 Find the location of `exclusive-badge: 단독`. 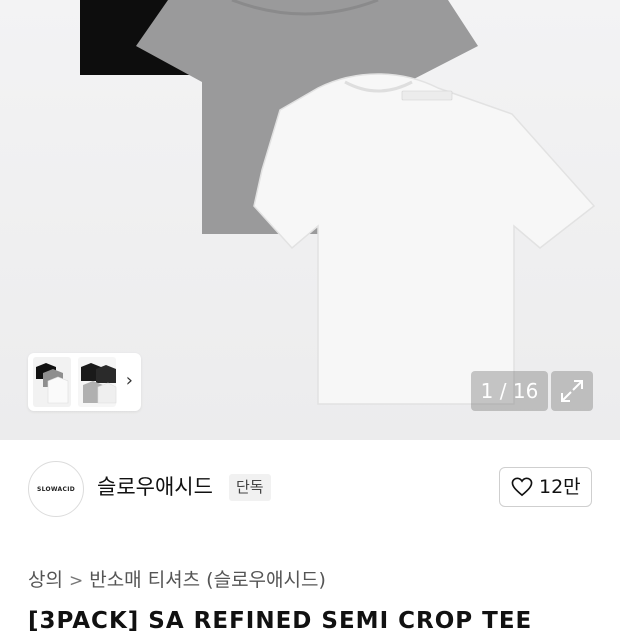

exclusive-badge: 단독 is located at coordinates (250, 487).